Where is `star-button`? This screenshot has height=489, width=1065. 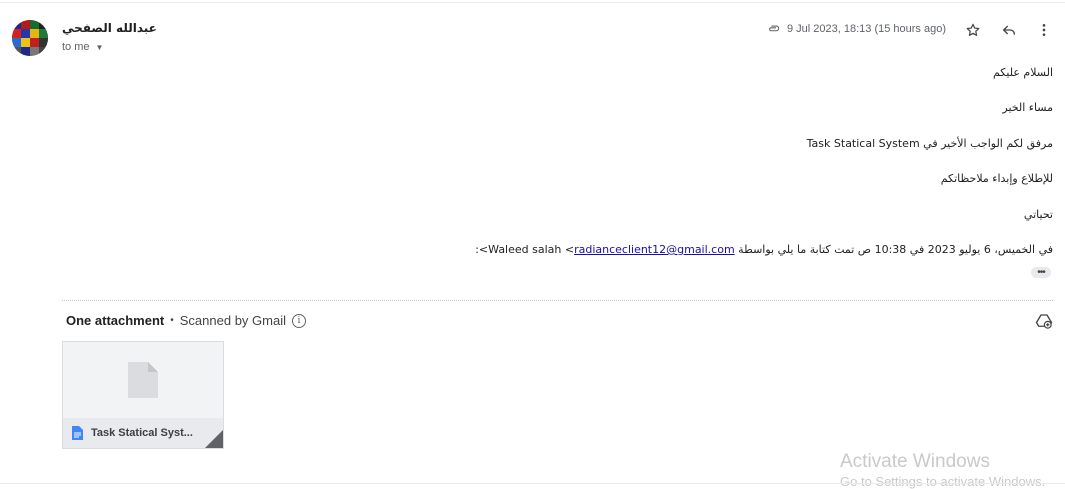
star-button is located at coordinates (973, 30).